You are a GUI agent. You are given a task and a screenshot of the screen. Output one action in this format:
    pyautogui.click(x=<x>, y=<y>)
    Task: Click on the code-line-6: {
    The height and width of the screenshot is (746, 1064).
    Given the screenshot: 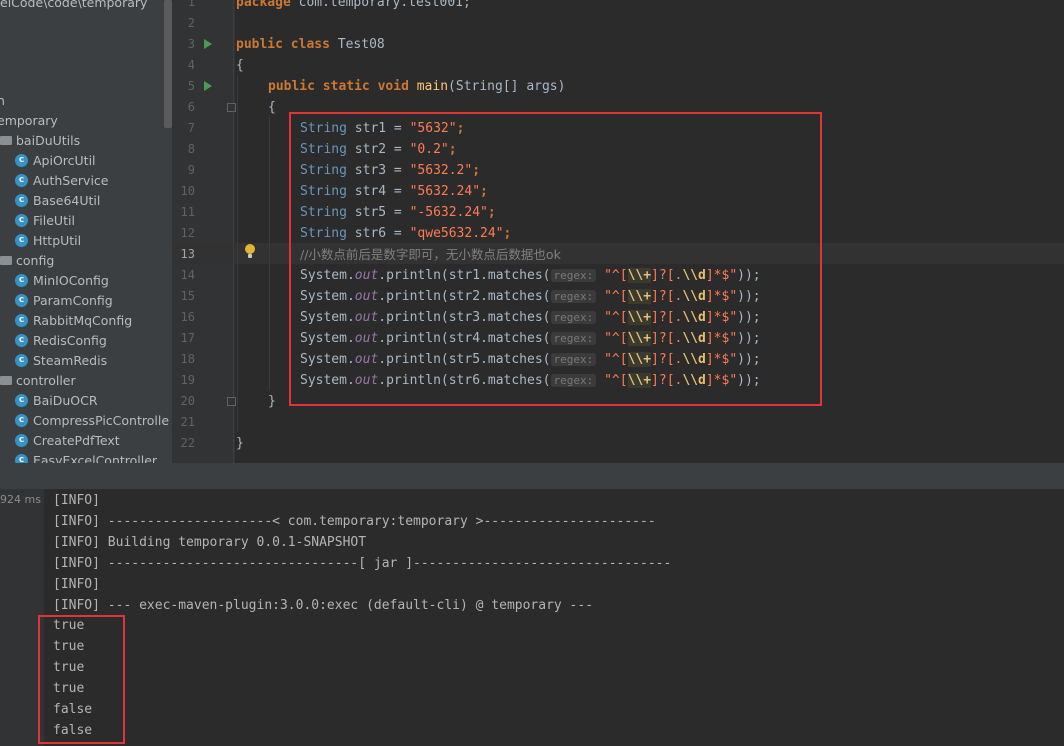 What is the action you would take?
    pyautogui.click(x=272, y=107)
    